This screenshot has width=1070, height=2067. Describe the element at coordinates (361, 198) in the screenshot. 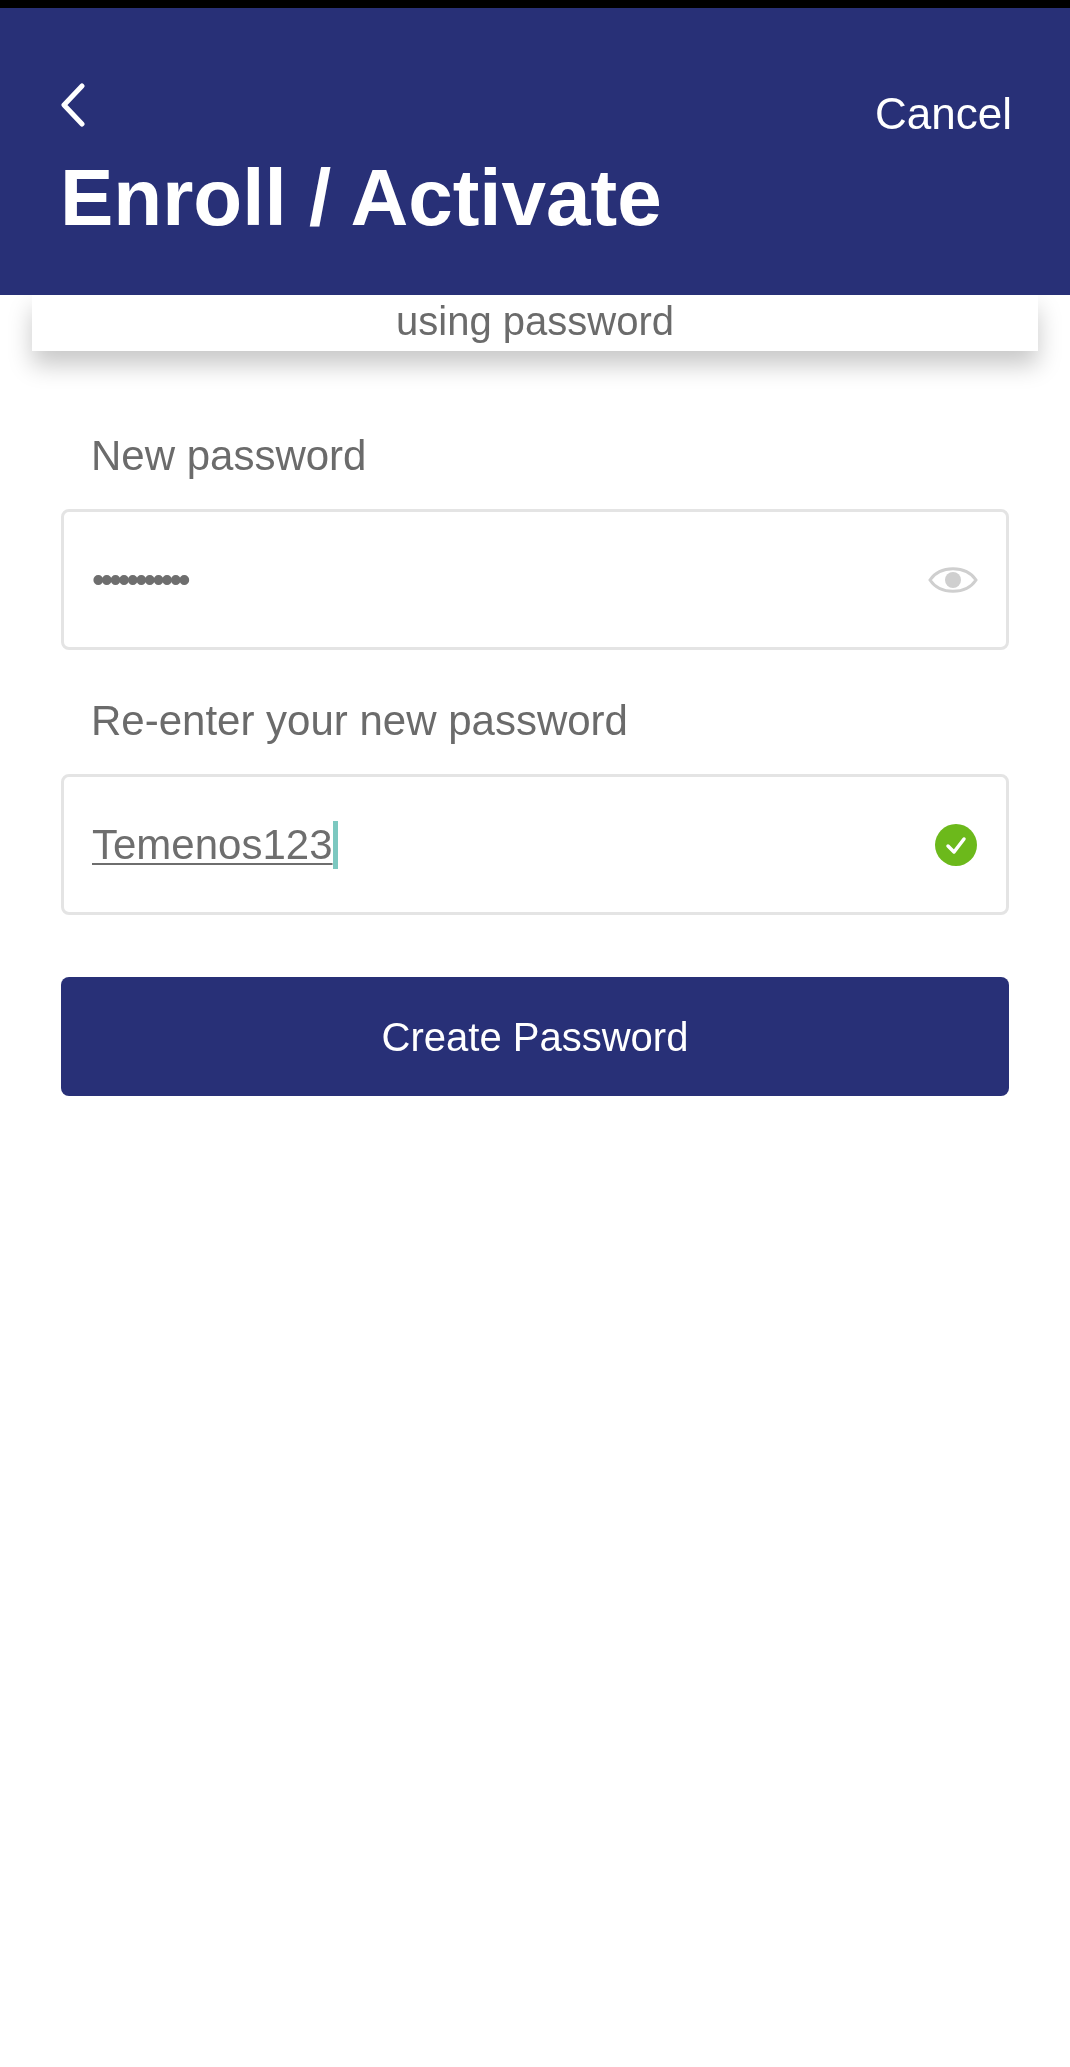

I see `page-title: Enroll / Activate` at that location.